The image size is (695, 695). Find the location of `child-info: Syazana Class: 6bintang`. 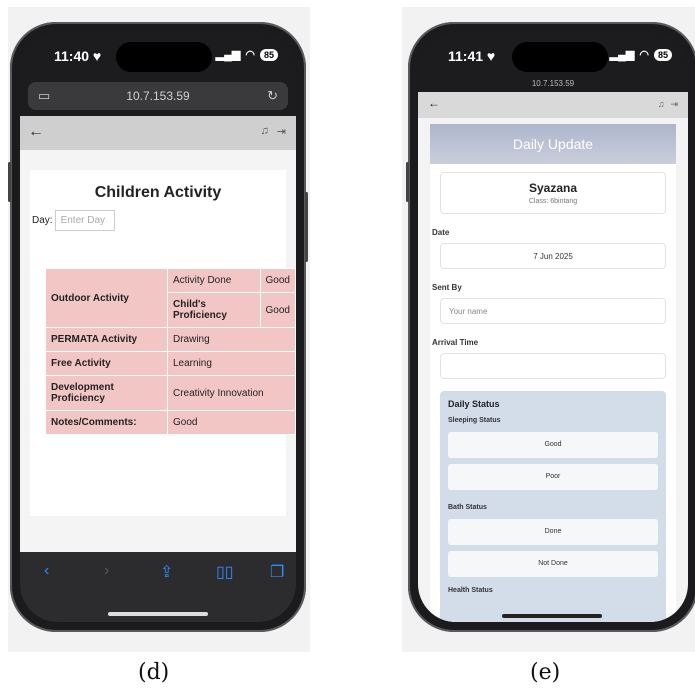

child-info: Syazana Class: 6bintang is located at coordinates (553, 193).